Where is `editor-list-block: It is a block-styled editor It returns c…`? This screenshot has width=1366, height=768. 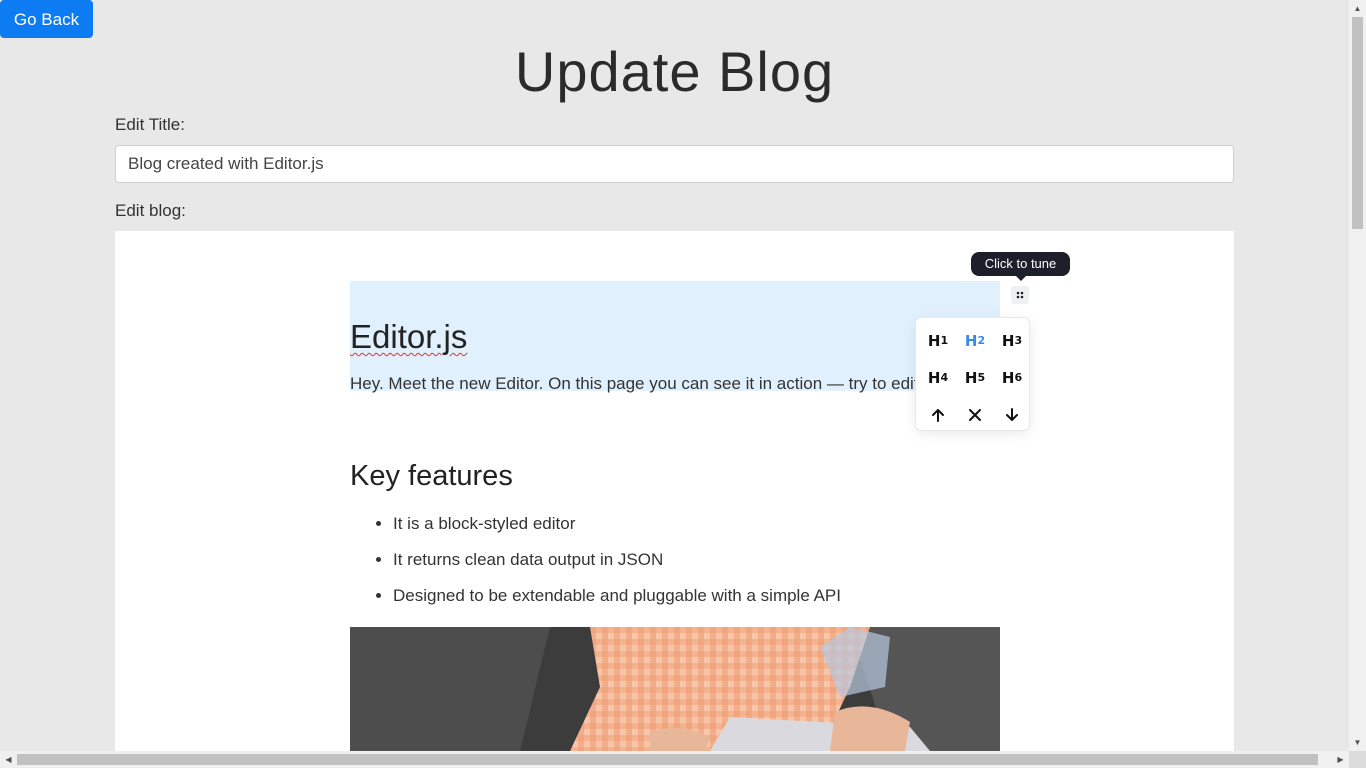 editor-list-block: It is a block-styled editor It returns c… is located at coordinates (595, 562).